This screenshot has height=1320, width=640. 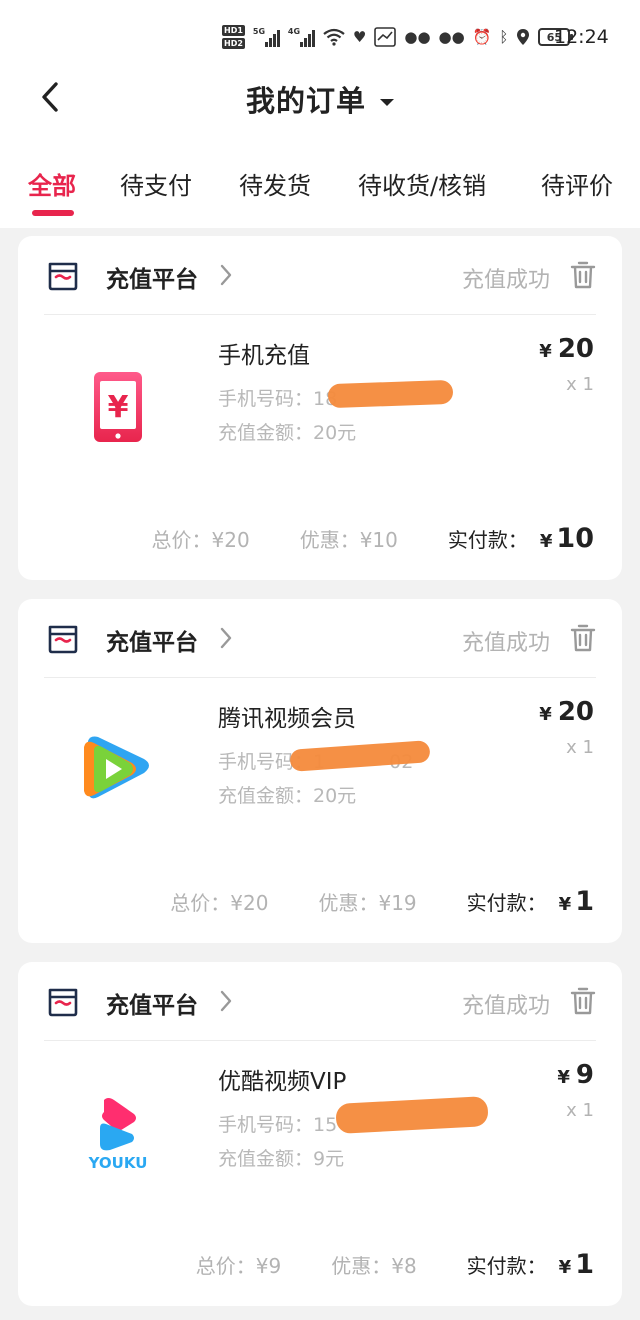 What do you see at coordinates (156, 183) in the screenshot?
I see `tab-pending-payment: 待支付` at bounding box center [156, 183].